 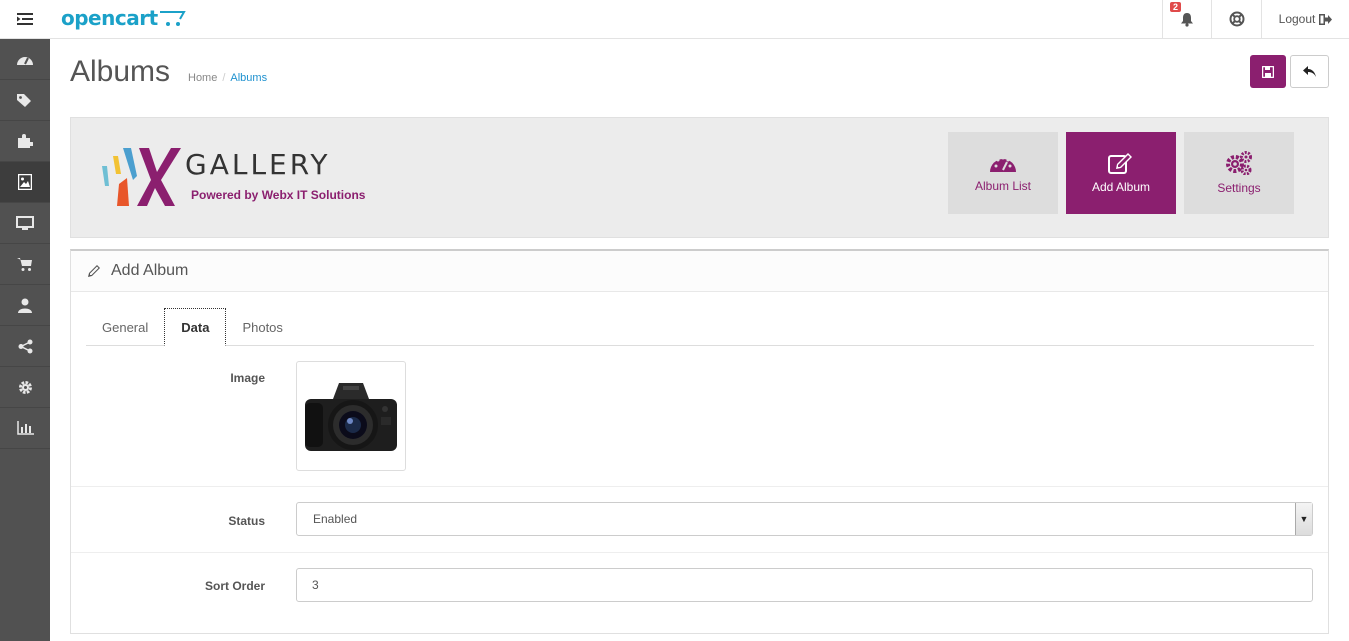 What do you see at coordinates (195, 327) in the screenshot?
I see `tab-data: Data` at bounding box center [195, 327].